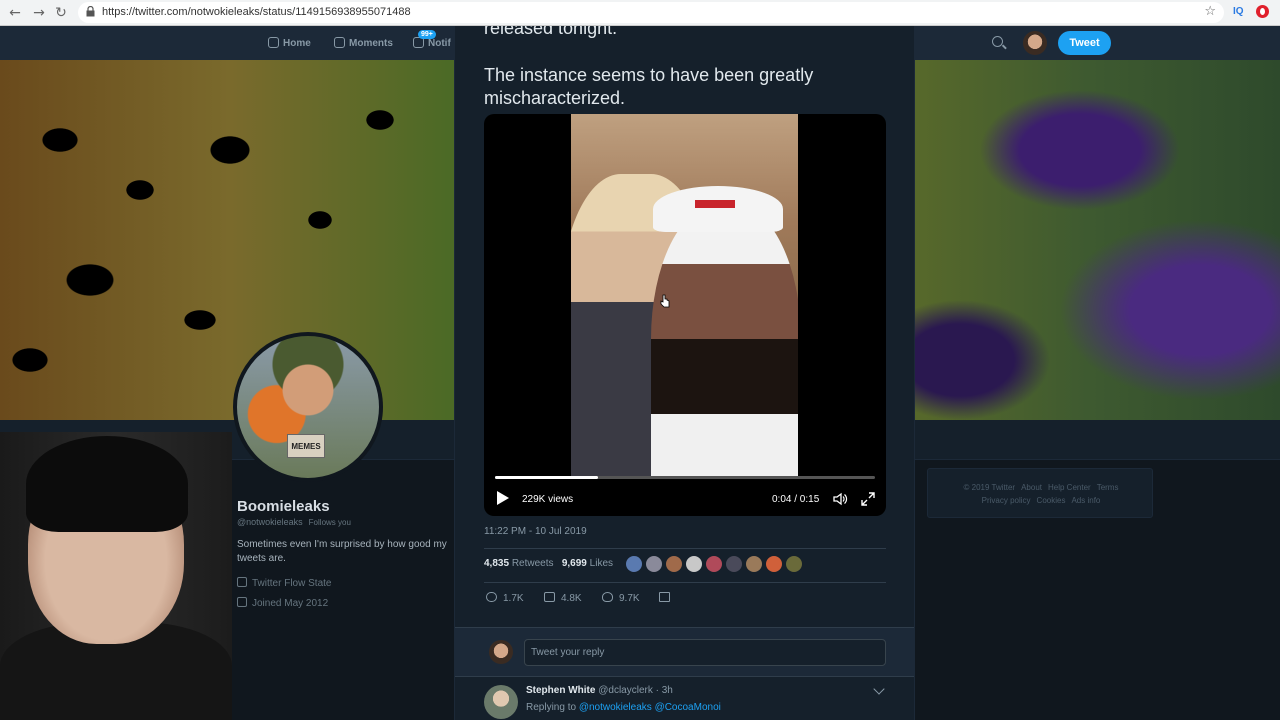 This screenshot has height=720, width=1280. Describe the element at coordinates (1069, 487) in the screenshot. I see `footer-link: Help Center` at that location.